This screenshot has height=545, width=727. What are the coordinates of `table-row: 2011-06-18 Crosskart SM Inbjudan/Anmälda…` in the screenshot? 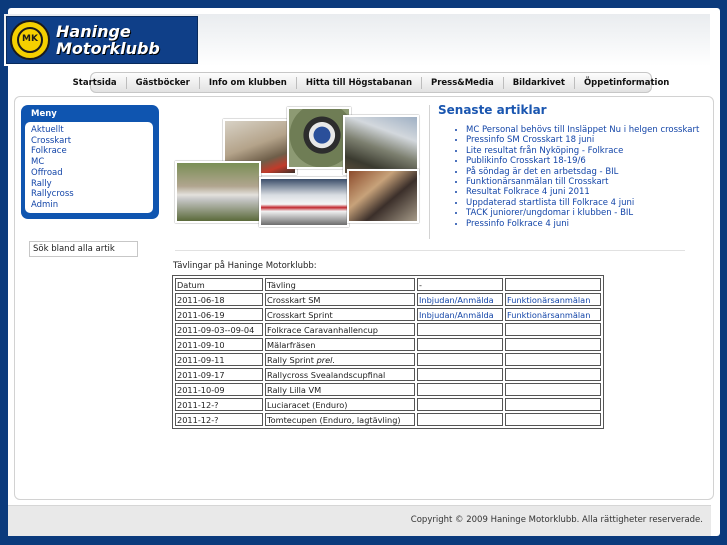 It's located at (388, 299).